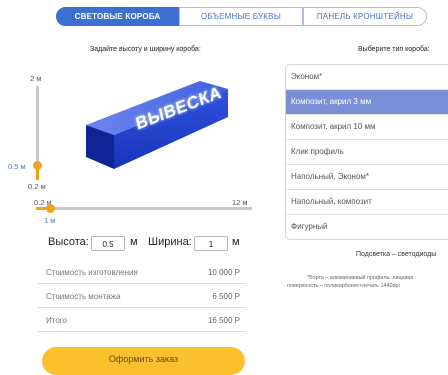 This screenshot has height=375, width=448. Describe the element at coordinates (142, 297) in the screenshot. I see `cost-row-installation: Стоимость монтажа 6 500 Р` at that location.